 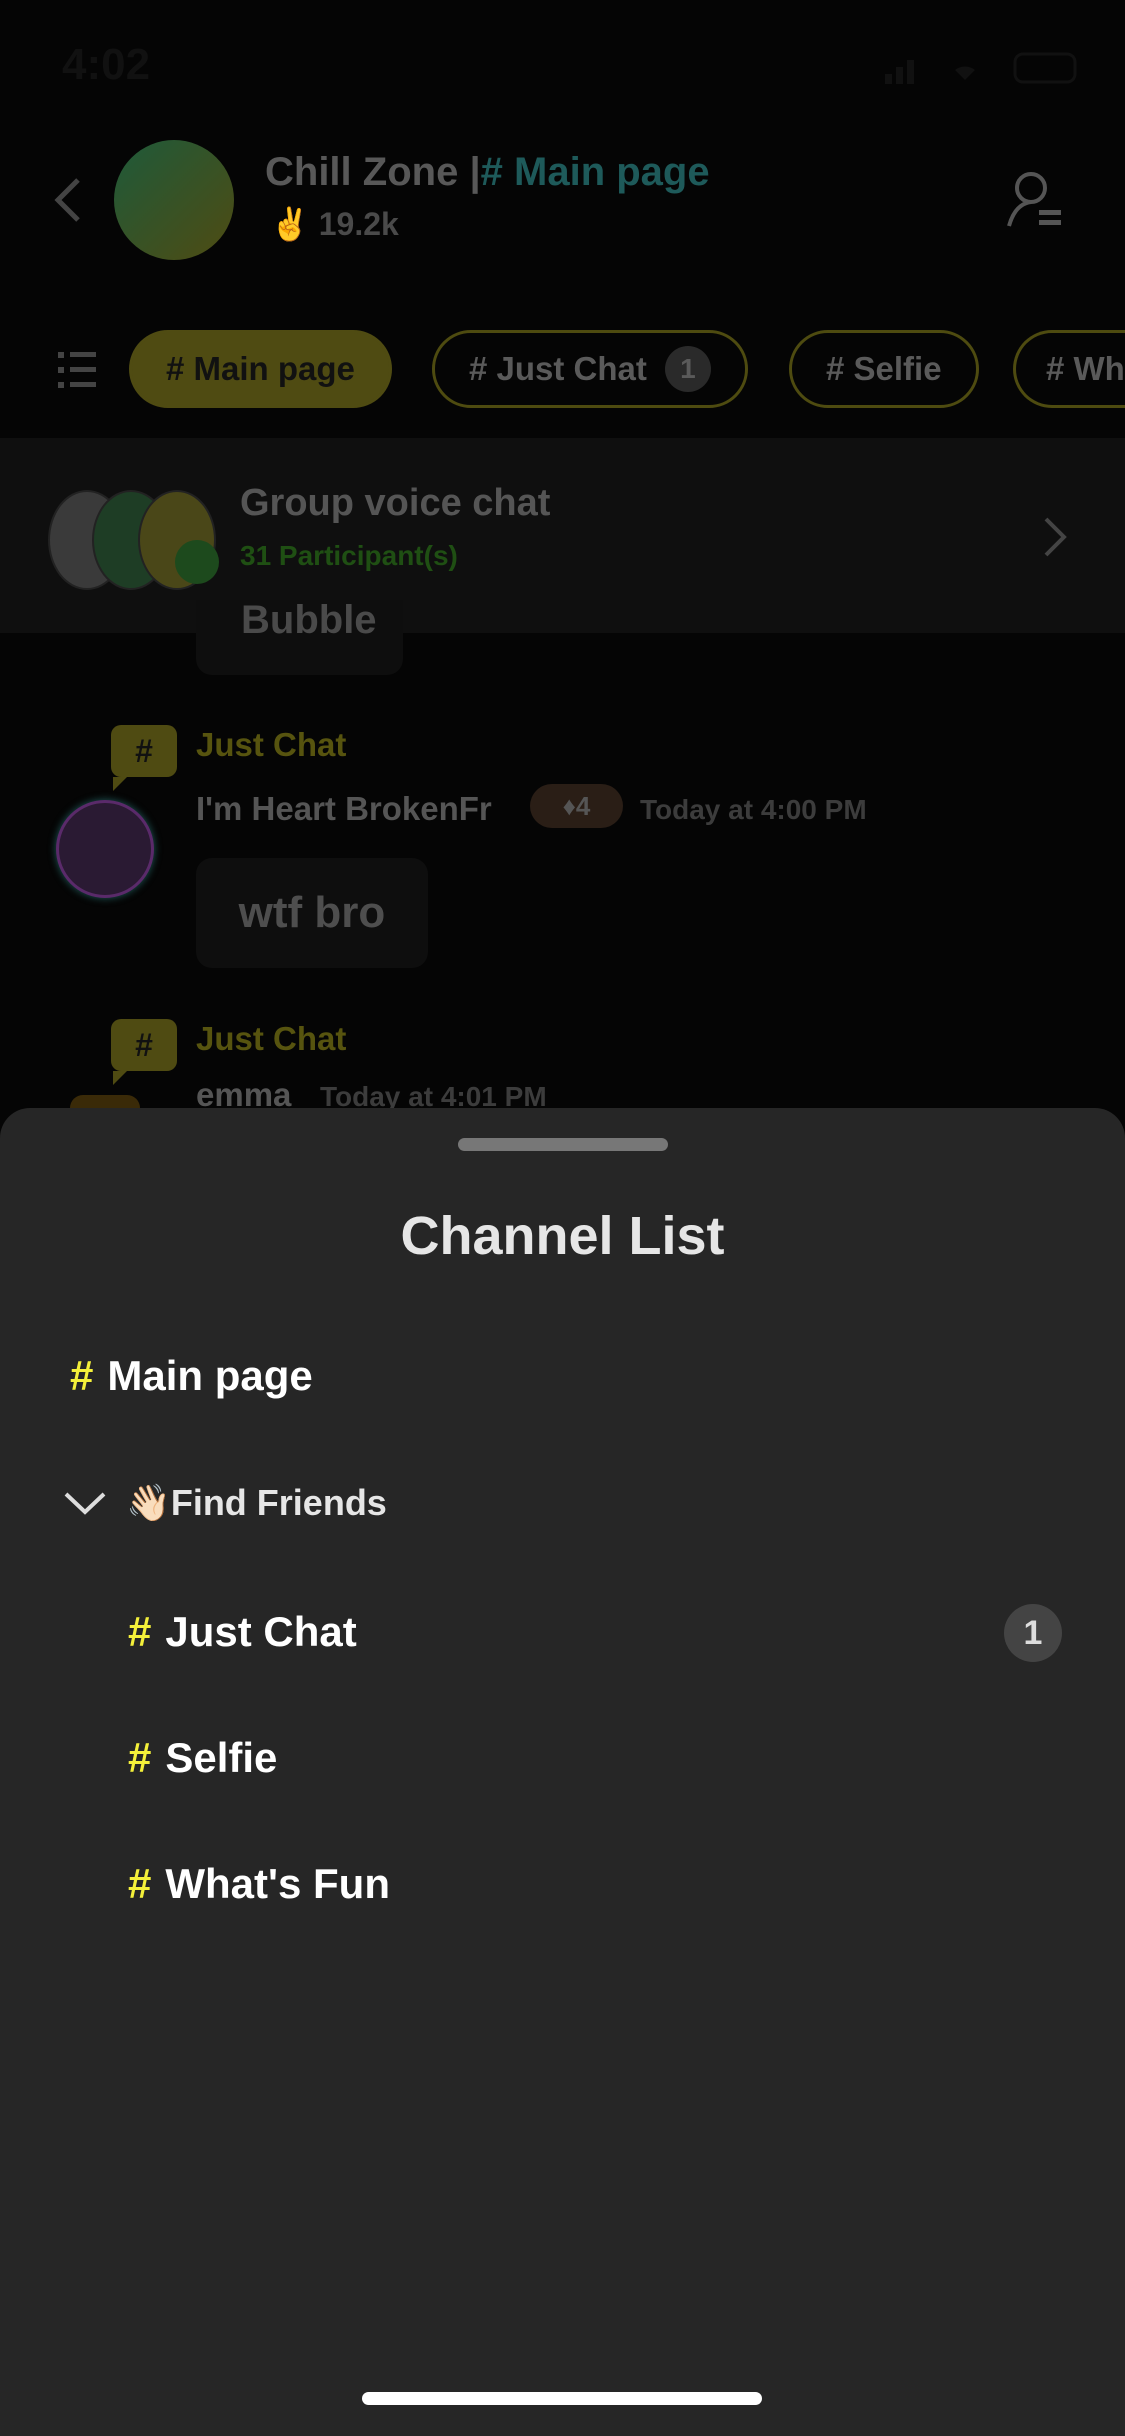 What do you see at coordinates (562, 1236) in the screenshot?
I see `sheet-title: Channel List` at bounding box center [562, 1236].